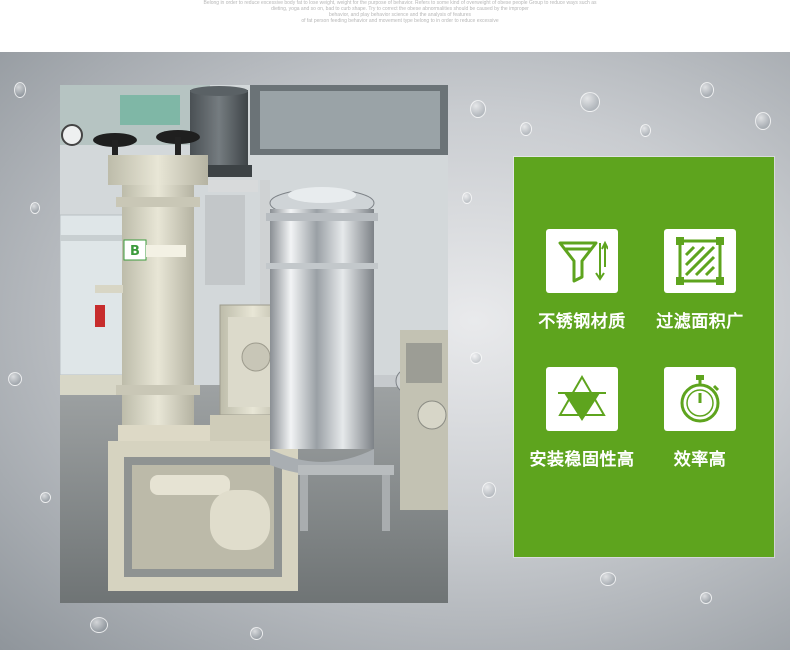  I want to click on feature-efficiency: 效率高, so click(700, 418).